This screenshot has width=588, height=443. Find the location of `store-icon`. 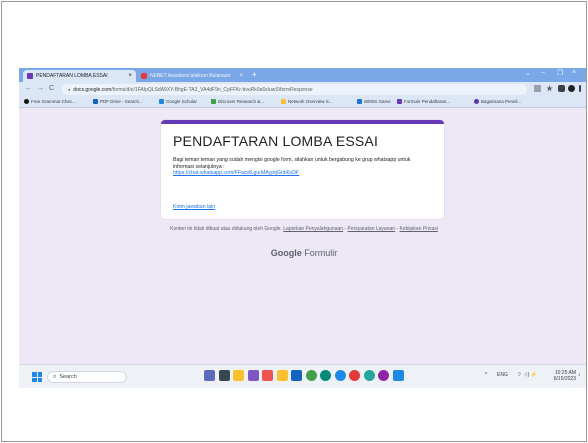

store-icon is located at coordinates (296, 375).